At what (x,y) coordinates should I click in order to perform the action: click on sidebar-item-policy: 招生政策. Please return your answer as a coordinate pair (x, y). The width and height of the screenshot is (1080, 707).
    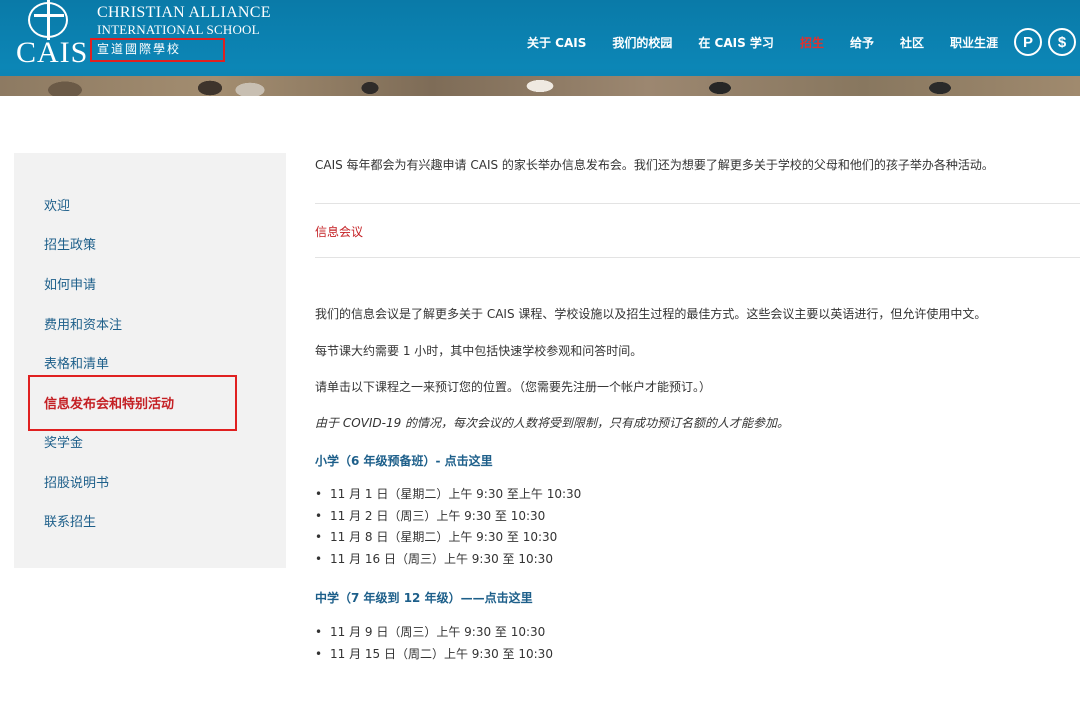
    Looking at the image, I should click on (70, 243).